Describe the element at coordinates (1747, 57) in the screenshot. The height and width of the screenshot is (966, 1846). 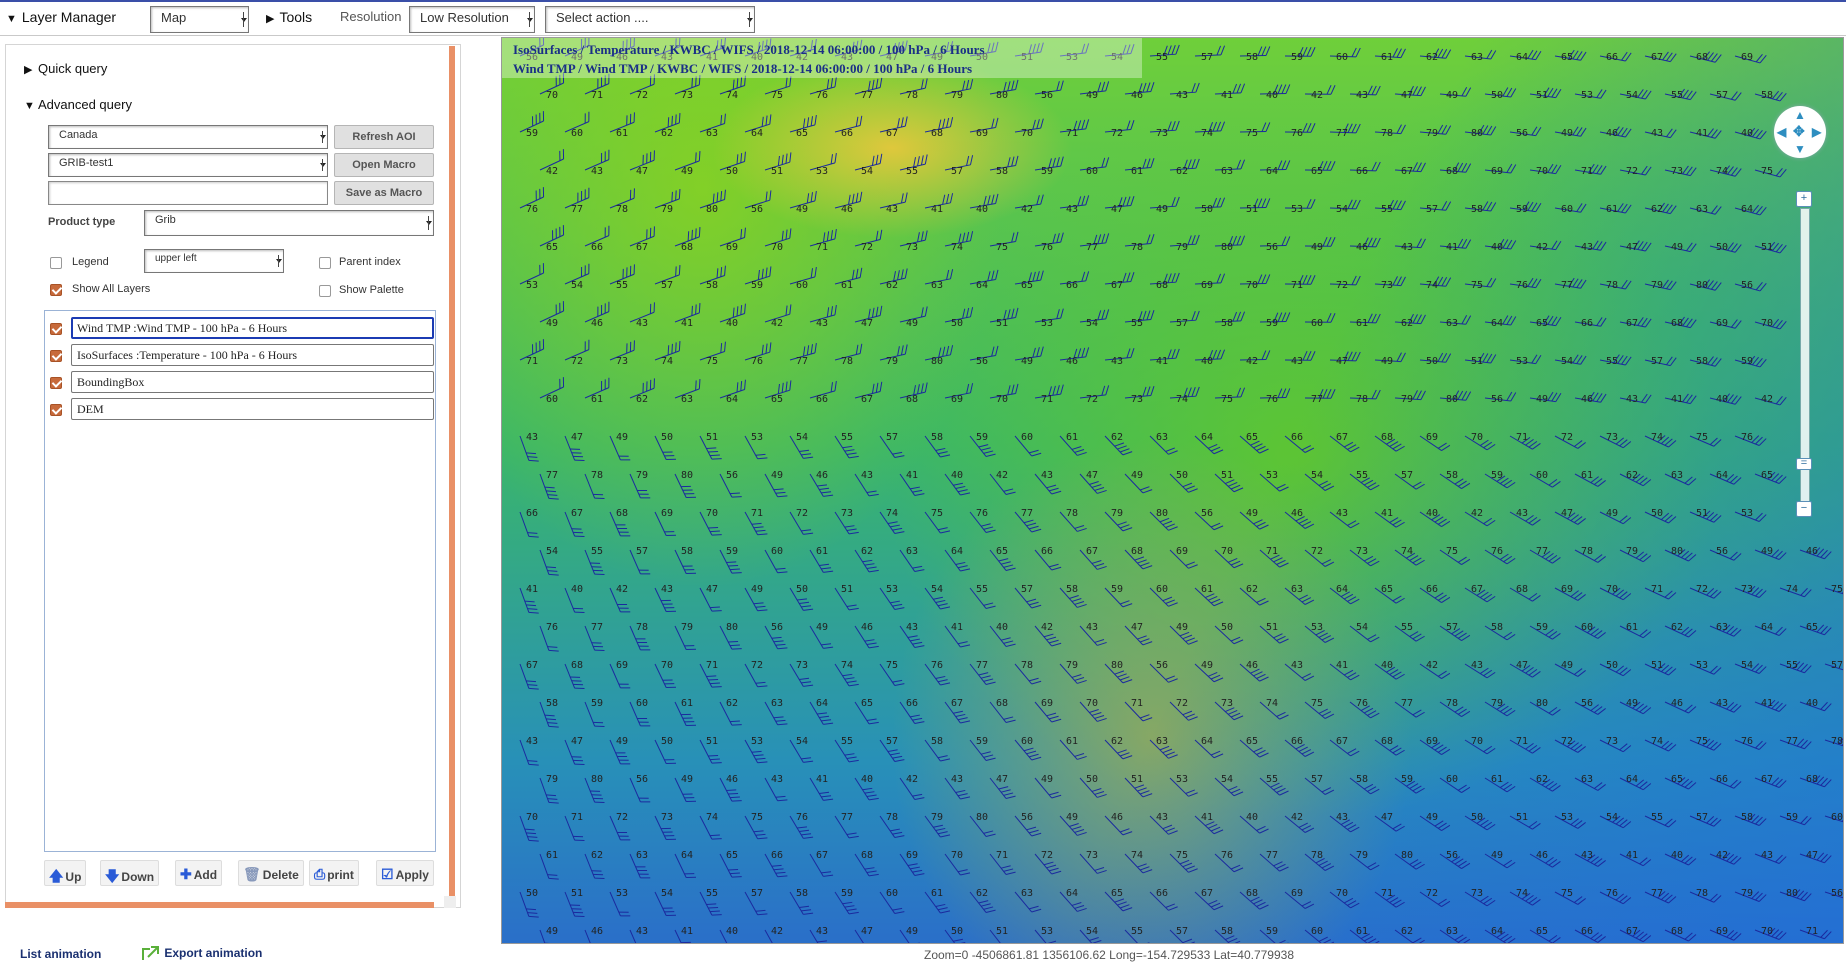
I see `wind-speed-label: 69` at that location.